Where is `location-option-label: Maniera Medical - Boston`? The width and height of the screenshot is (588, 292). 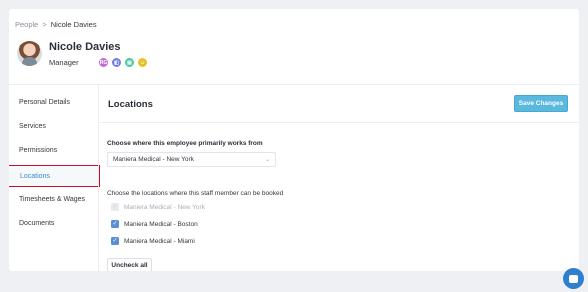
location-option-label: Maniera Medical - Boston is located at coordinates (161, 224).